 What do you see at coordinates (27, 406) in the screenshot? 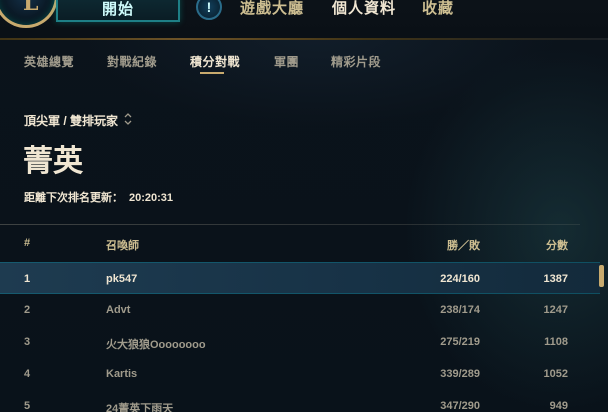
I see `row-rank: 5` at bounding box center [27, 406].